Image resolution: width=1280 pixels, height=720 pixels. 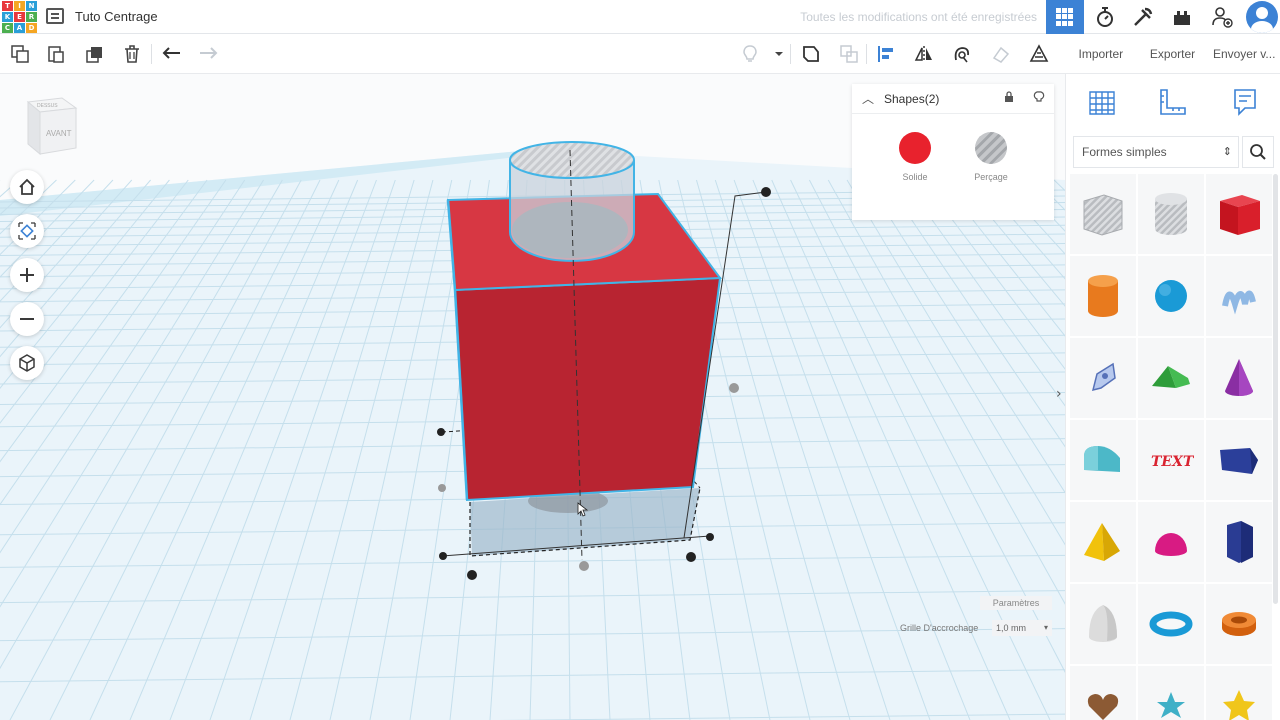 I want to click on shape-sphere, so click(x=1171, y=296).